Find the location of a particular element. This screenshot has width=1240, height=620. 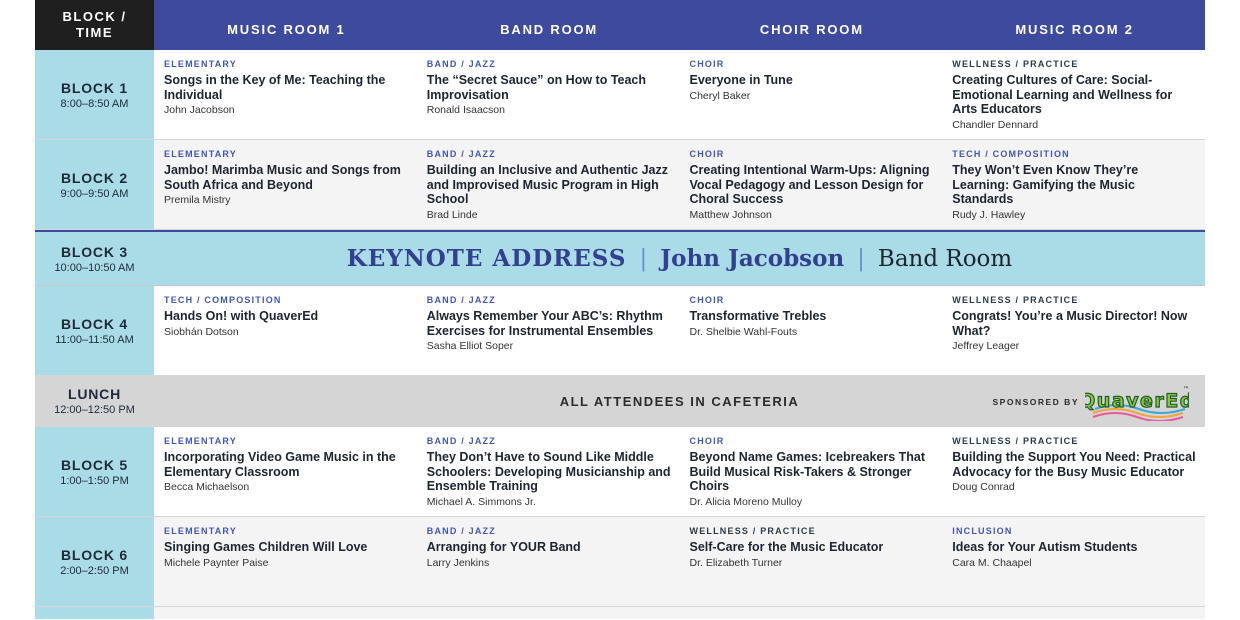

session-speaker: Dr. Shelbie Wahl-Fouts is located at coordinates (743, 331).